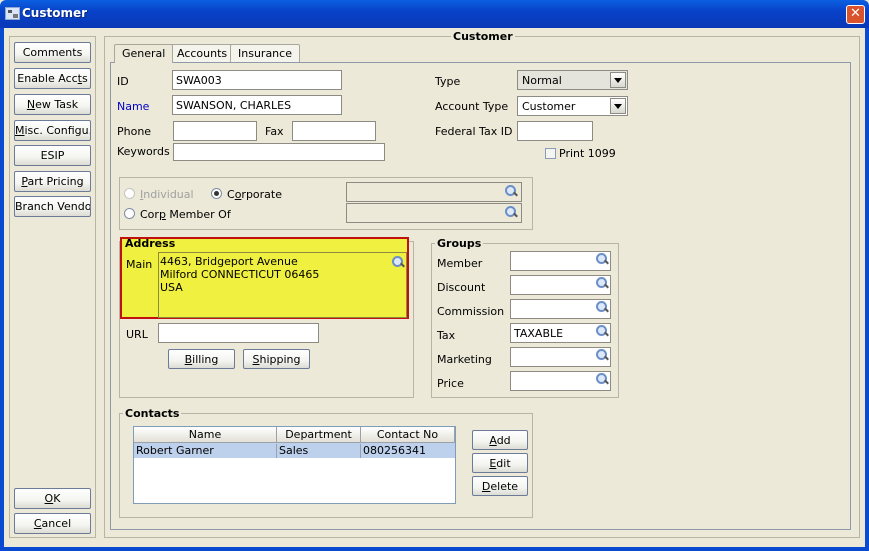  What do you see at coordinates (144, 53) in the screenshot?
I see `tab-general: General` at bounding box center [144, 53].